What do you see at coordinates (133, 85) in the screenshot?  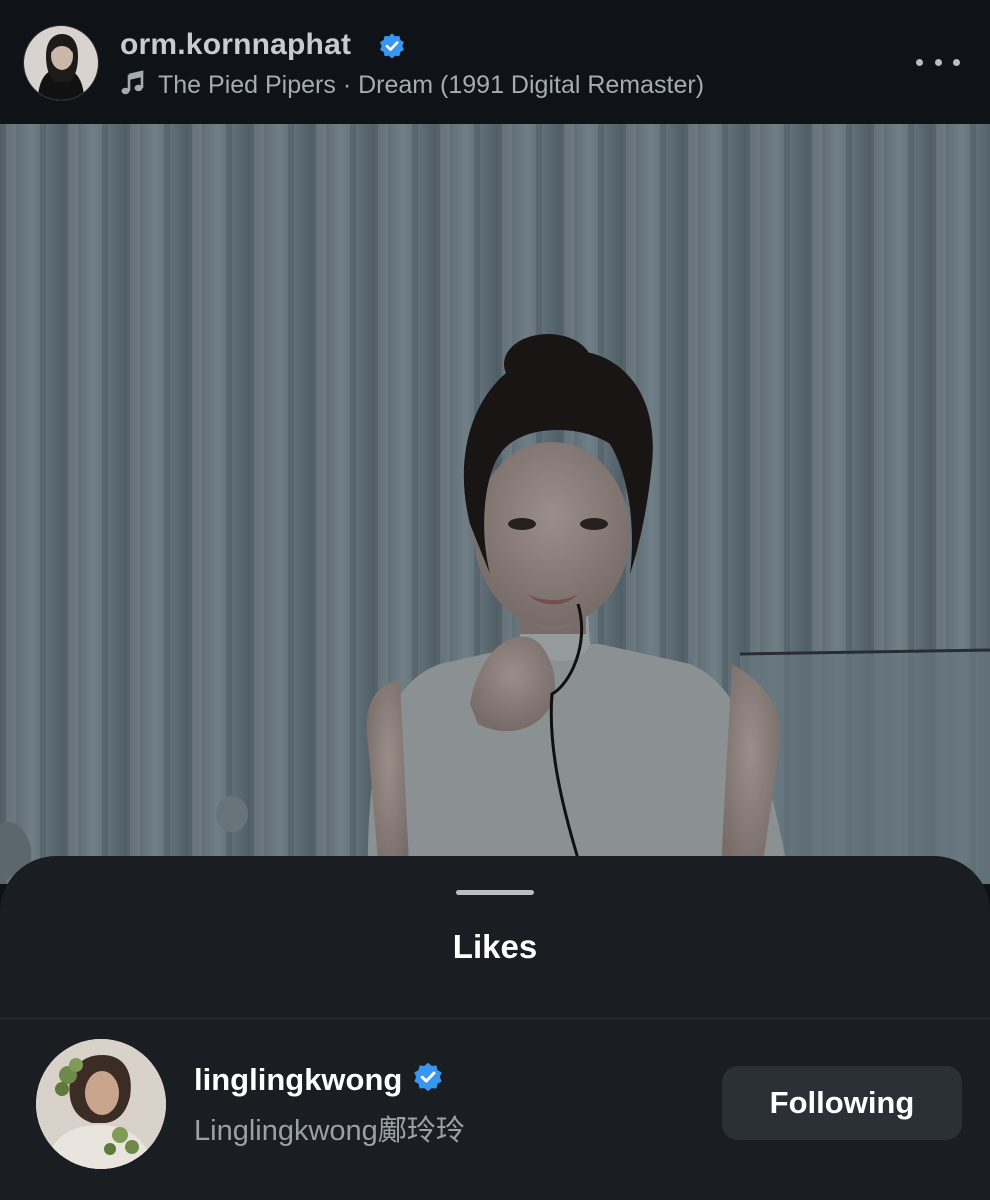 I see `music-note-icon` at bounding box center [133, 85].